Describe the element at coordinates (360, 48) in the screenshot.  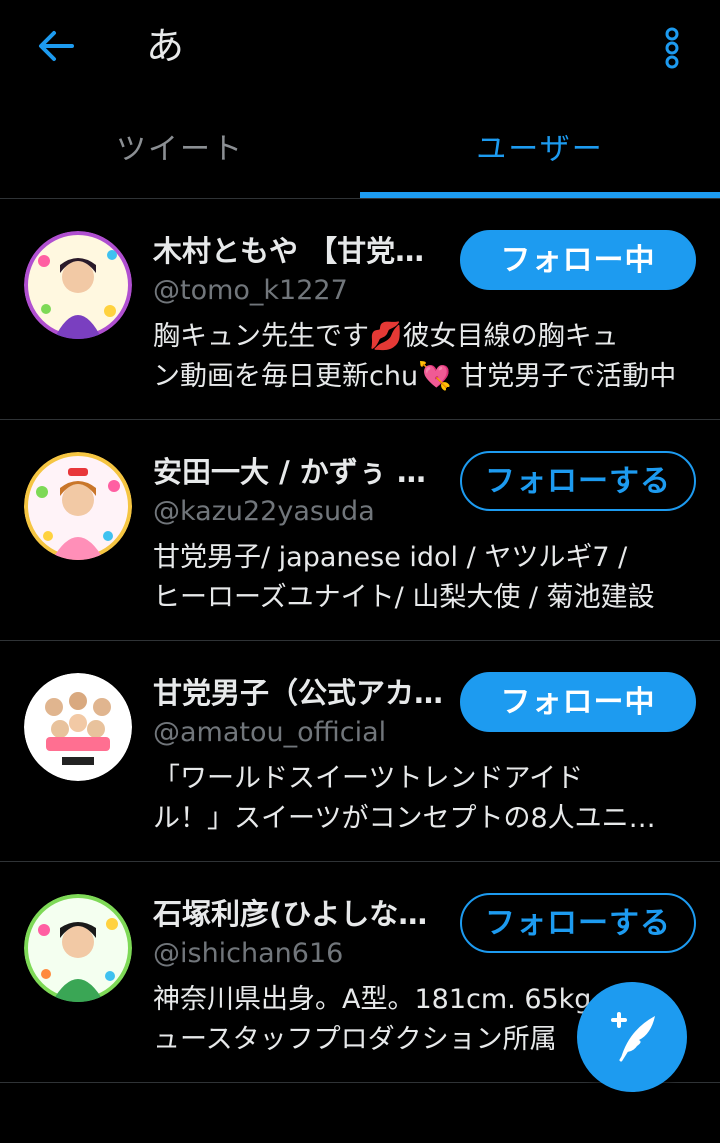
I see `top-bar: あ` at that location.